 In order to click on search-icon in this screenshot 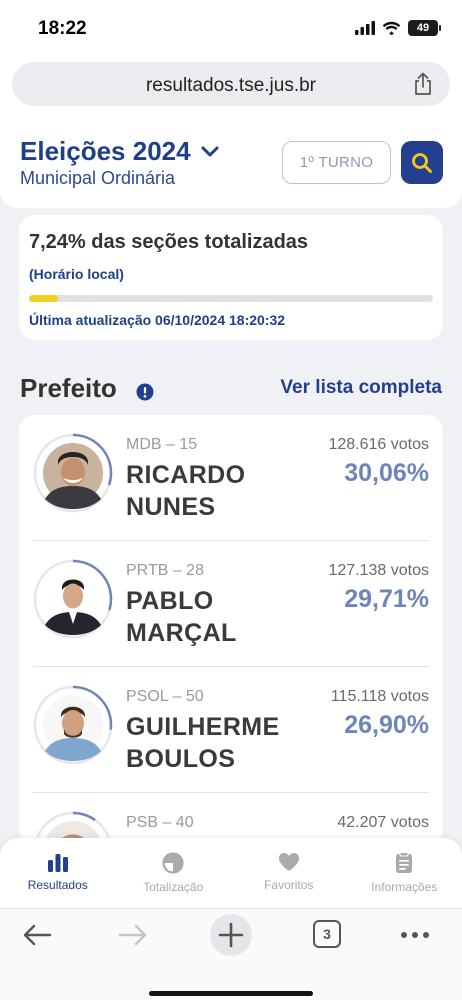, I will do `click(422, 162)`.